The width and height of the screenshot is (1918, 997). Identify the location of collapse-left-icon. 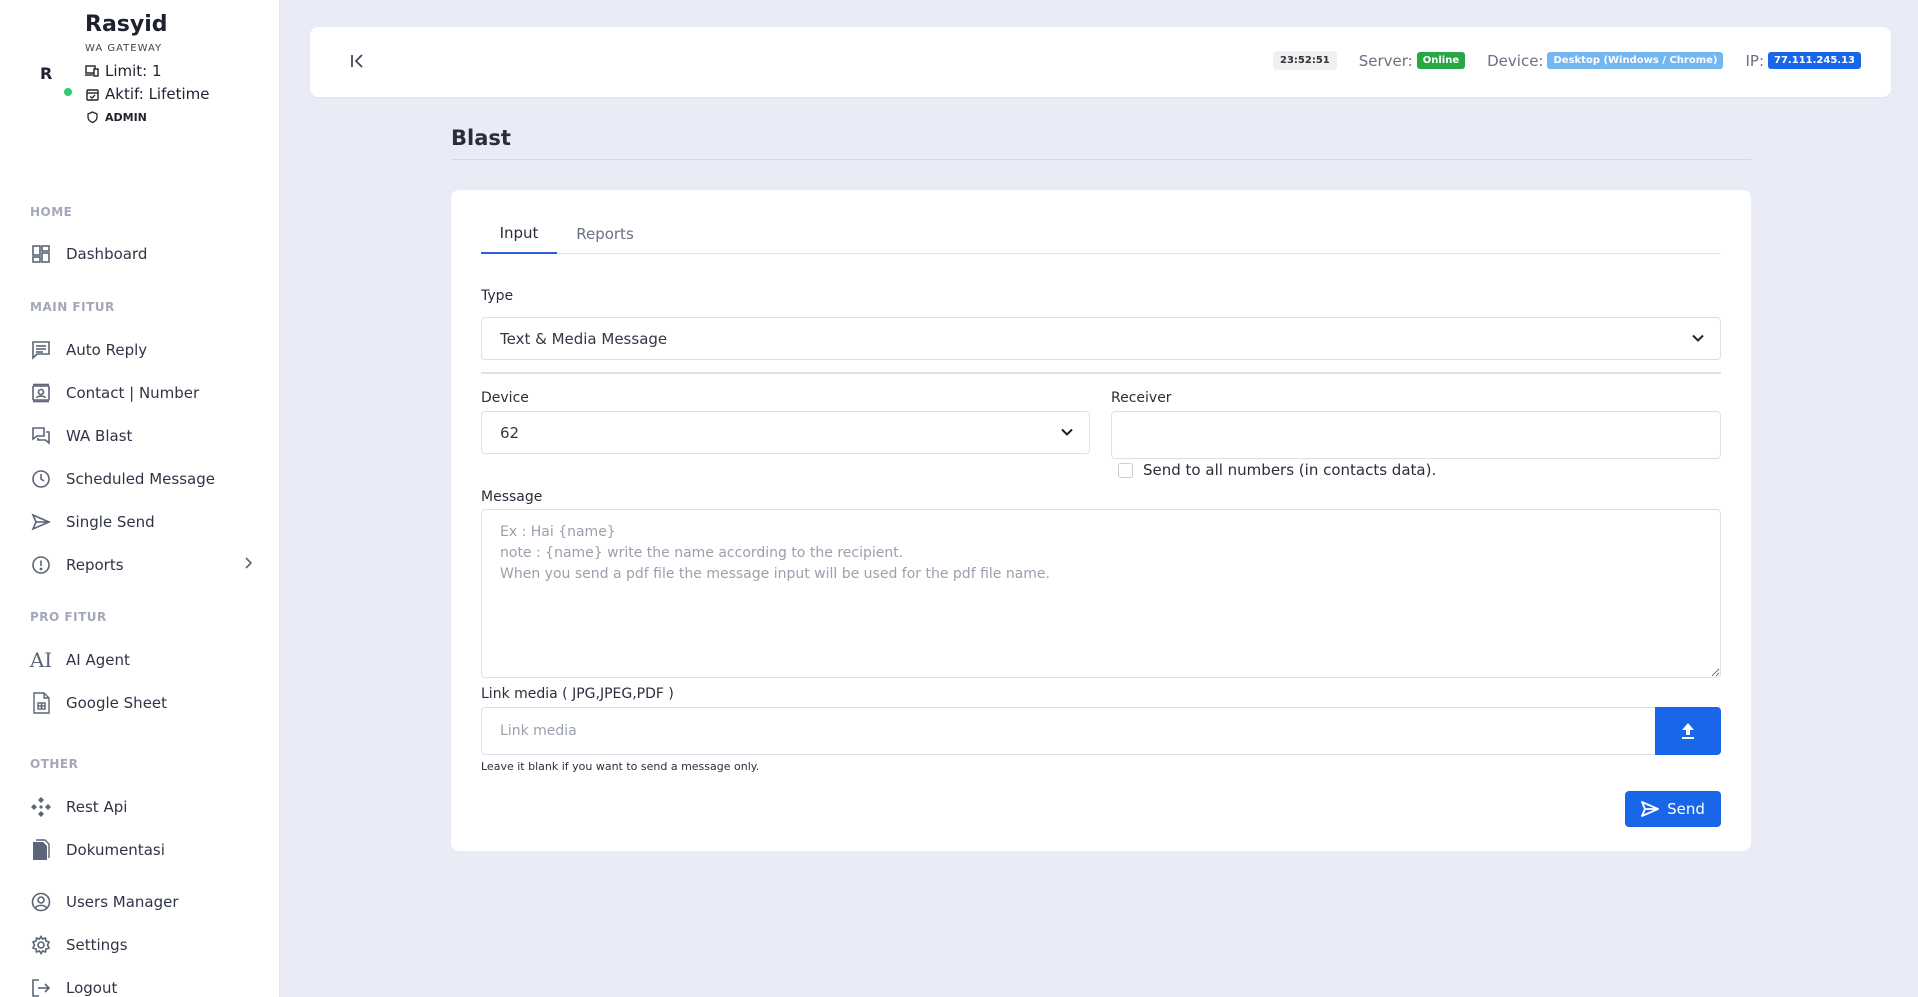
(357, 61).